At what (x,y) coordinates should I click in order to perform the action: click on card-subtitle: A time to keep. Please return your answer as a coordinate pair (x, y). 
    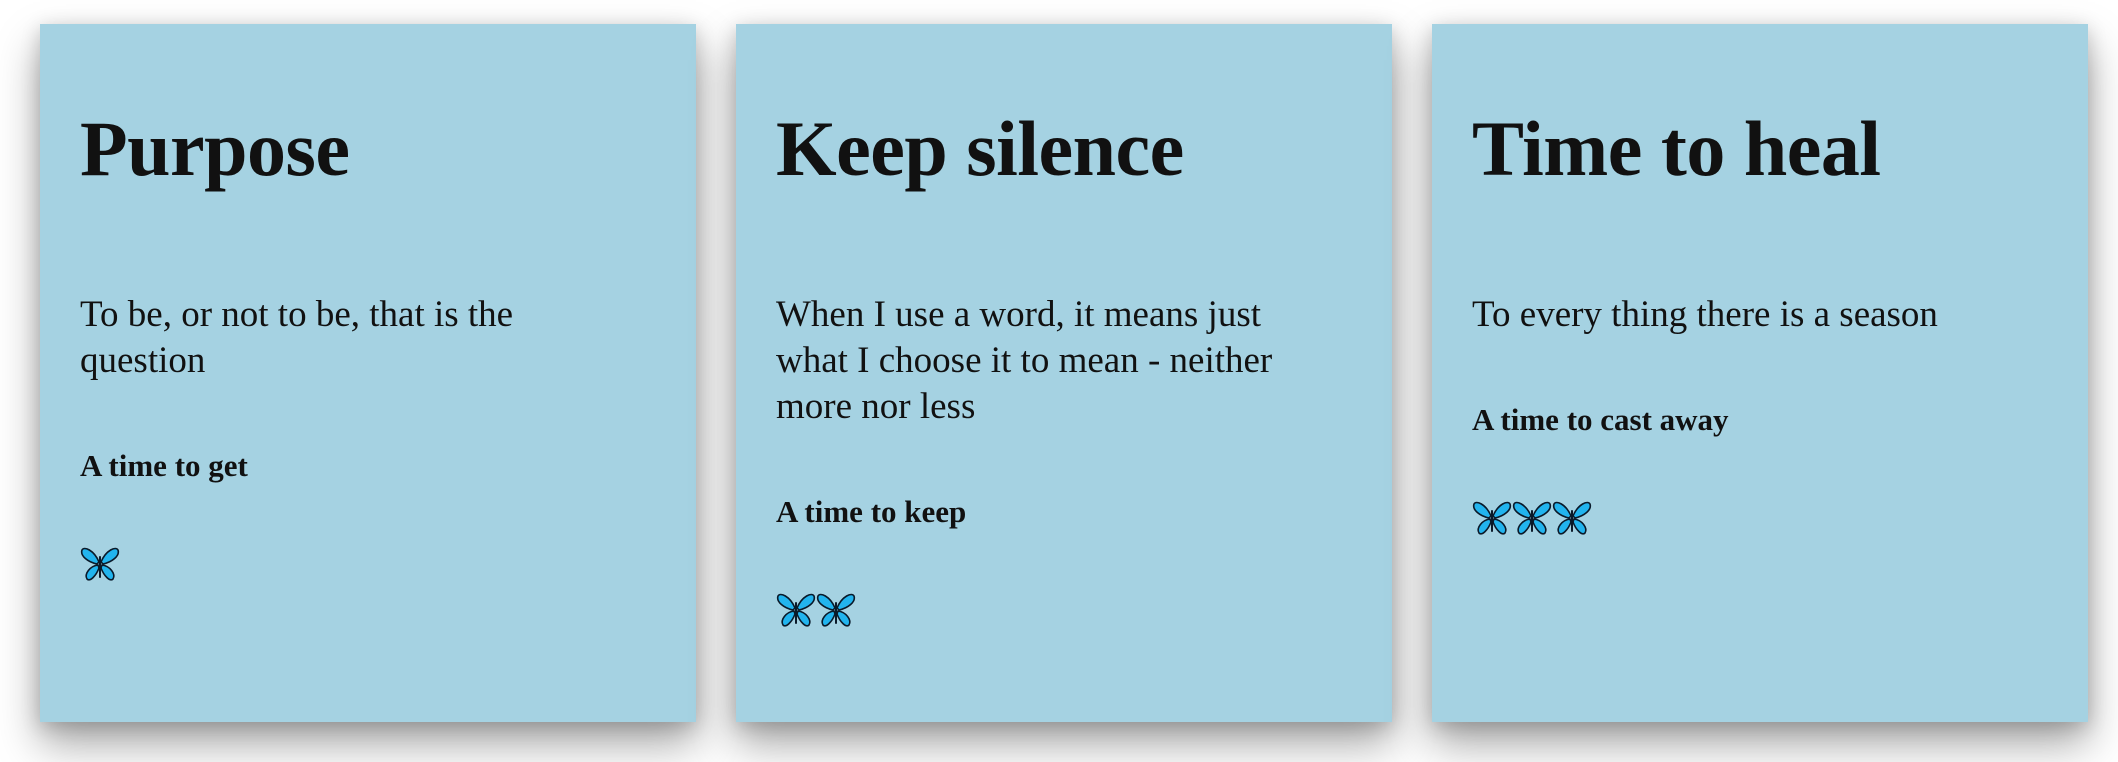
    Looking at the image, I should click on (871, 511).